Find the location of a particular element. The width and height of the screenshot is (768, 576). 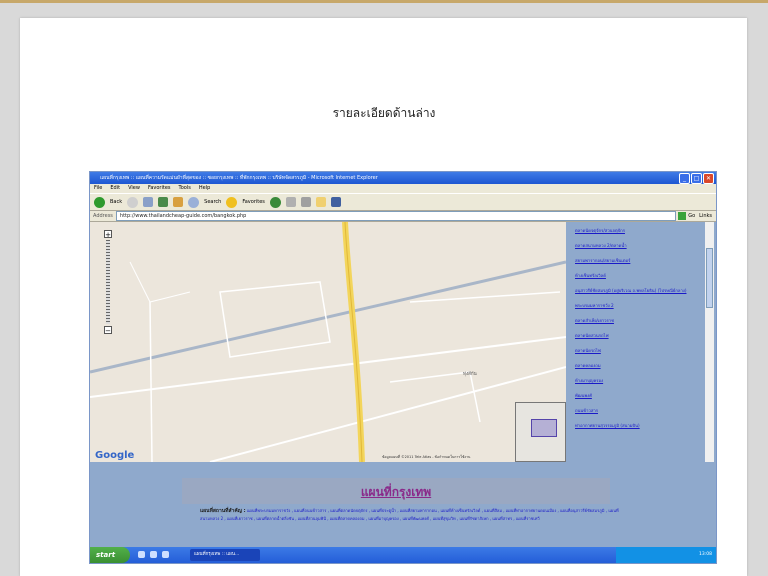

maximize-icon: □ is located at coordinates (696, 178).